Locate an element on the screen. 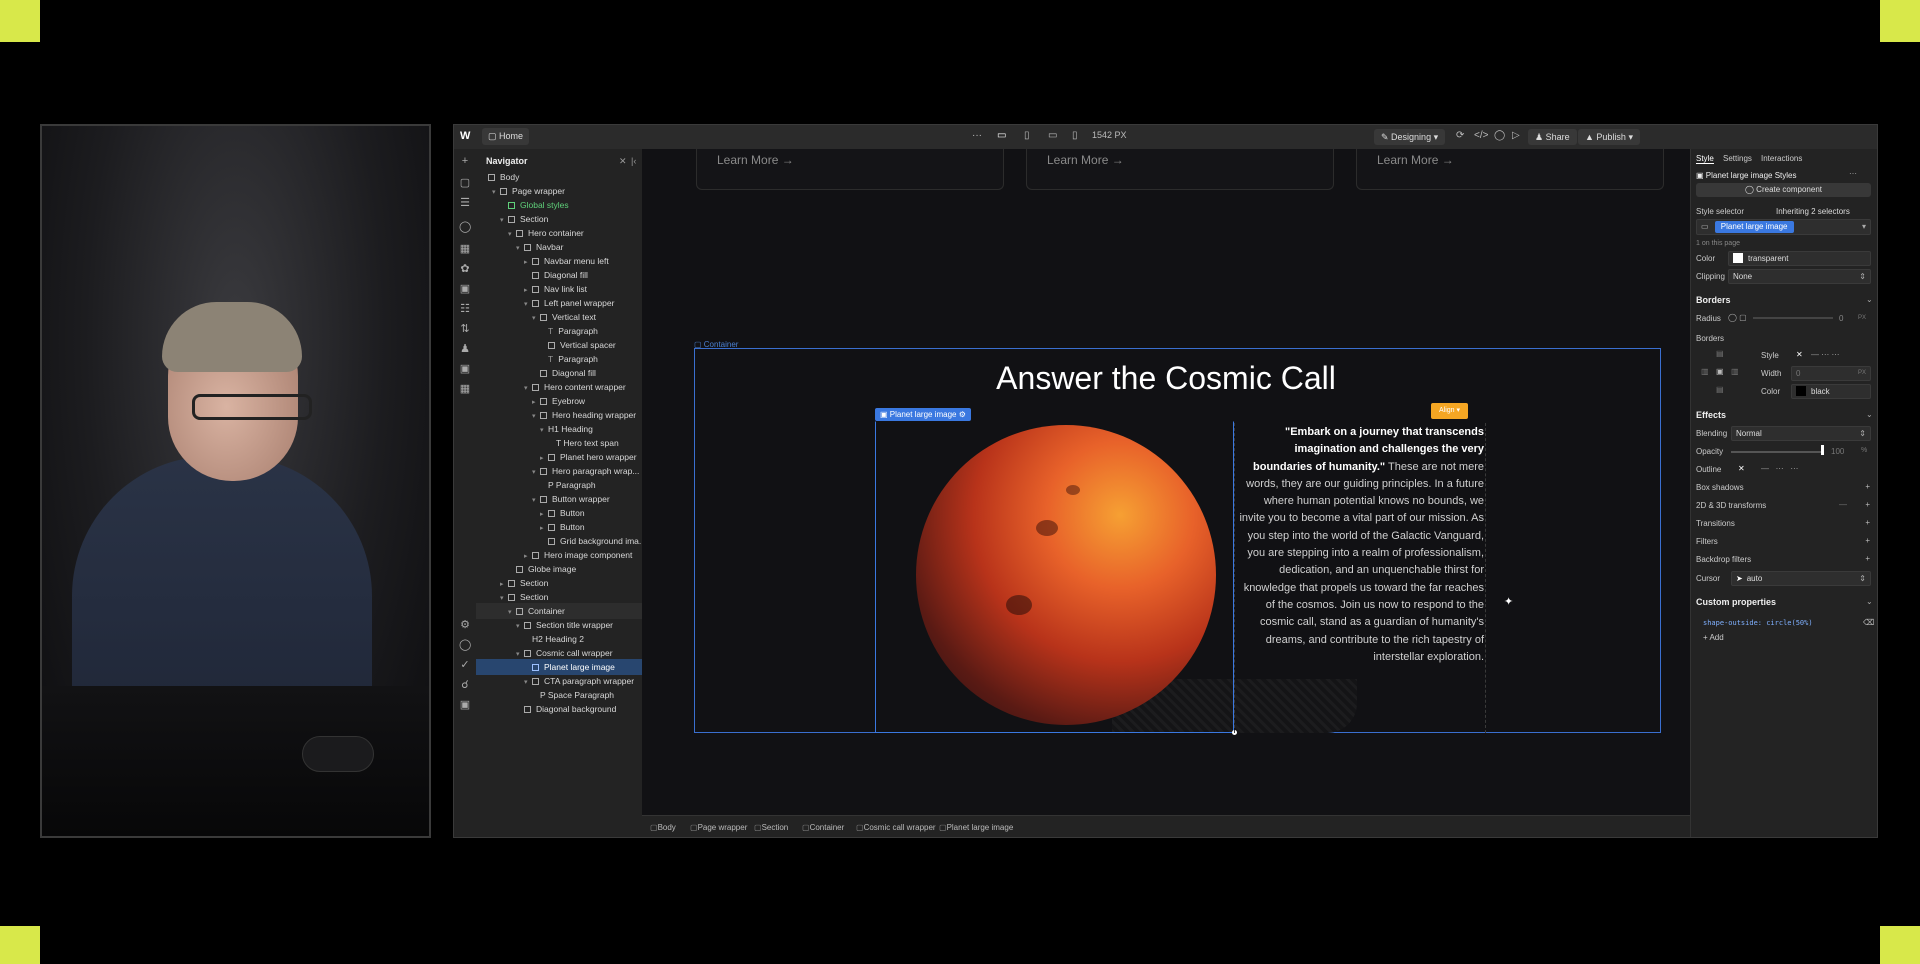 The image size is (1920, 964). cms-icon: ☷ is located at coordinates (465, 309).